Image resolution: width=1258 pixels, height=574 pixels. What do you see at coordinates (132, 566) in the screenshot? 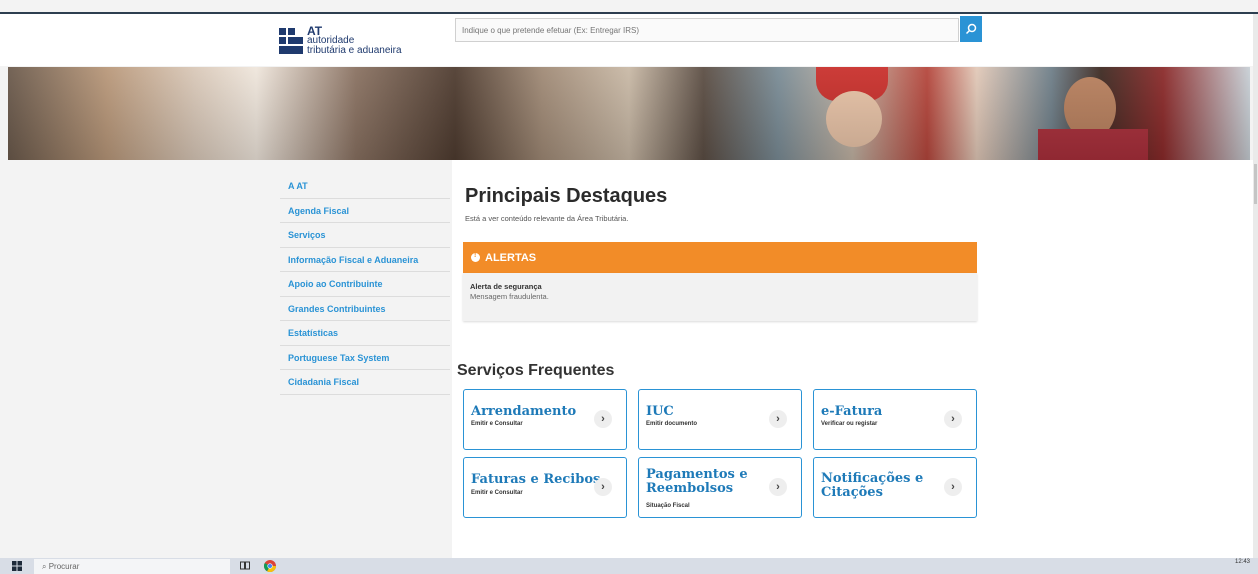
I see `taskbar-search: ⌕ Procurar` at bounding box center [132, 566].